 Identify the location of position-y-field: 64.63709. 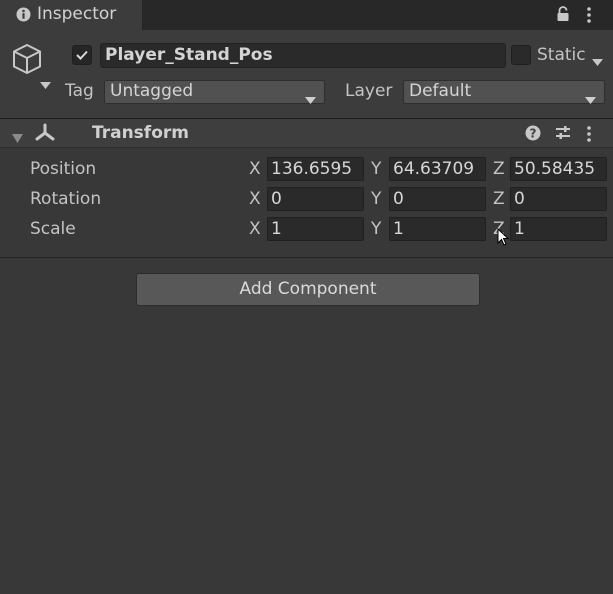
(437, 169).